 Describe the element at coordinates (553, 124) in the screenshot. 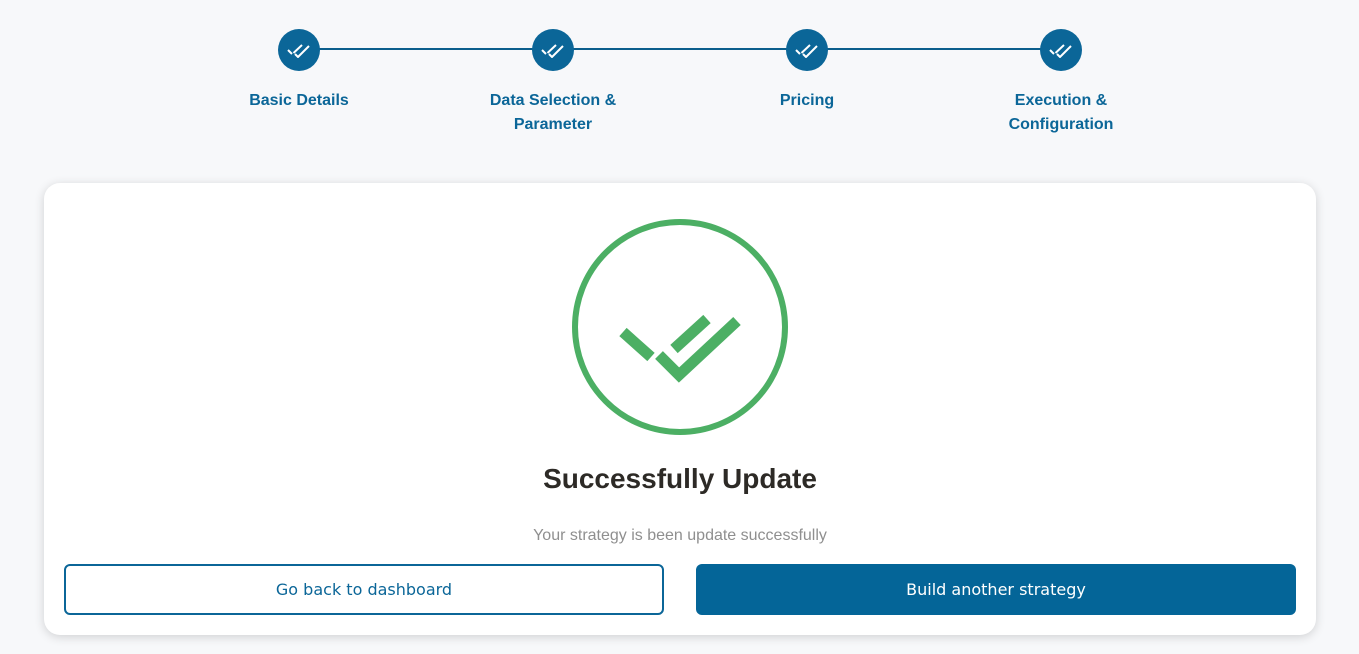

I see `step-label-line: Parameter` at that location.